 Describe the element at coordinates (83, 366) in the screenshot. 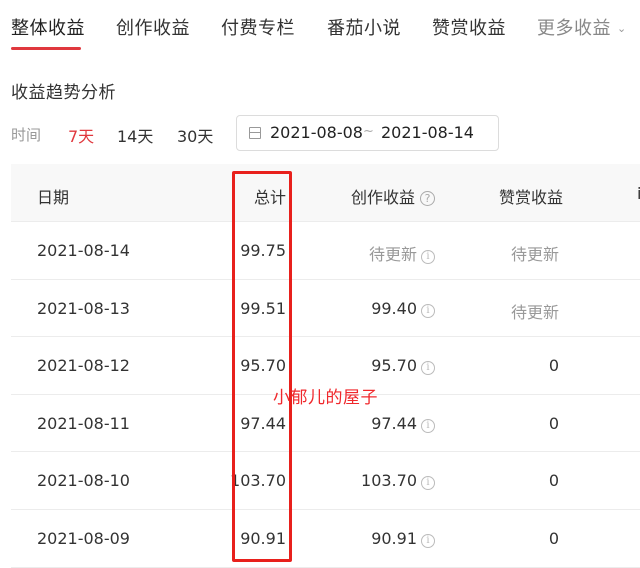

I see `cell-date: 2021-08-12` at that location.